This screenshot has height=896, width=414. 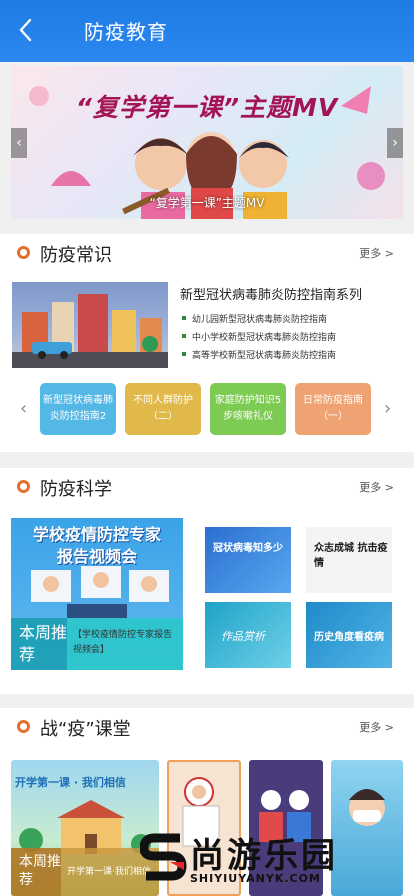 I want to click on city-illustration, so click(x=90, y=331).